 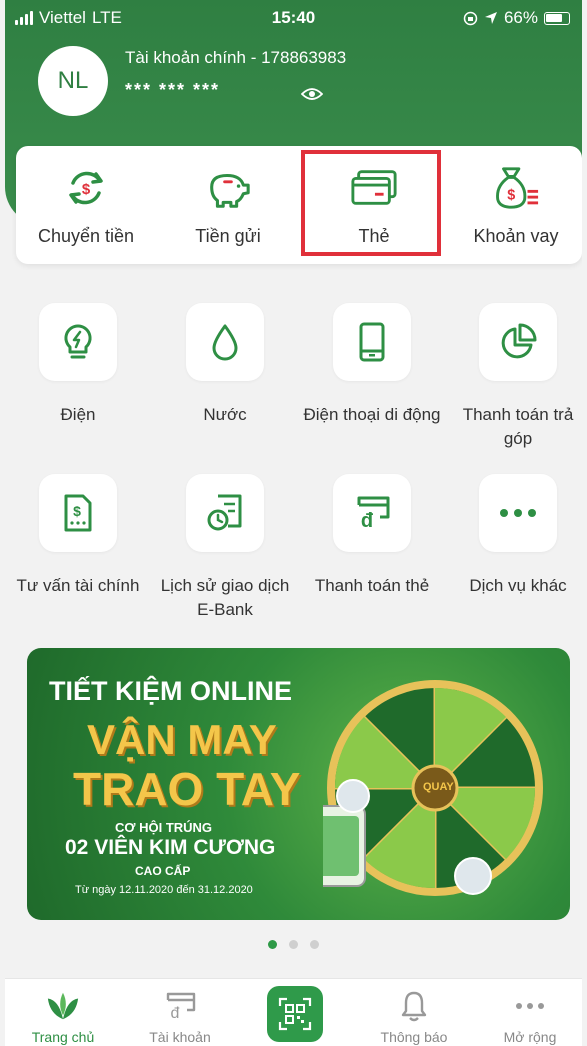 What do you see at coordinates (530, 1037) in the screenshot?
I see `nav-label: Mở rộng` at bounding box center [530, 1037].